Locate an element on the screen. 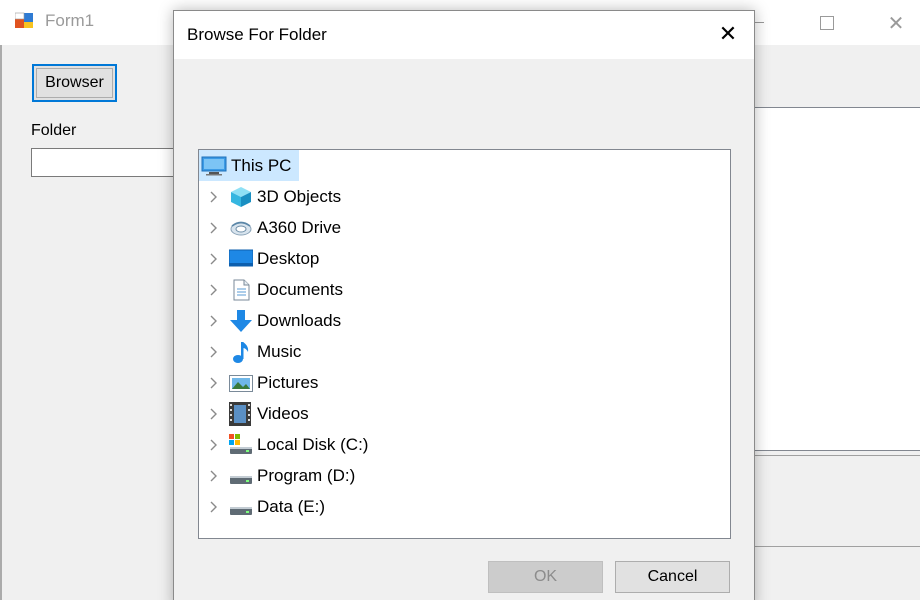  music-icon is located at coordinates (243, 352).